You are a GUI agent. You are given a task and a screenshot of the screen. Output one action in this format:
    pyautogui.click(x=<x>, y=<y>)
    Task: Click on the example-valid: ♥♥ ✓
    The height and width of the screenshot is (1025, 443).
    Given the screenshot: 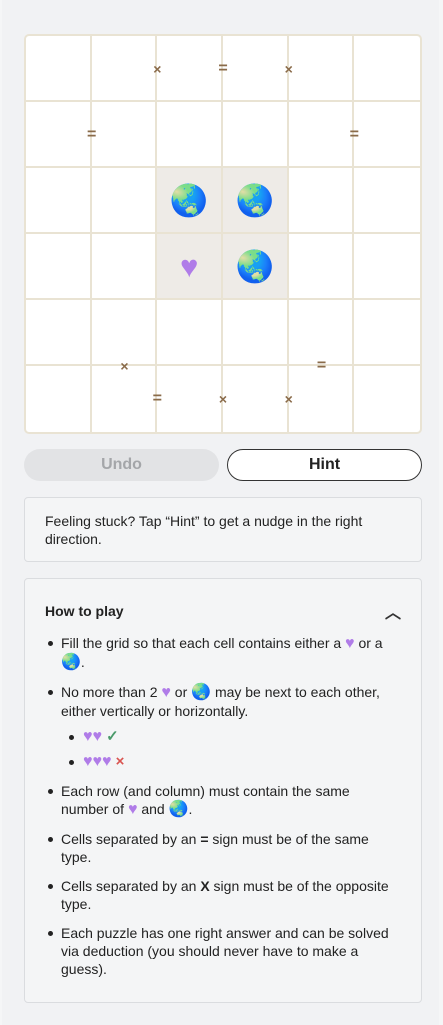 What is the action you would take?
    pyautogui.click(x=231, y=737)
    